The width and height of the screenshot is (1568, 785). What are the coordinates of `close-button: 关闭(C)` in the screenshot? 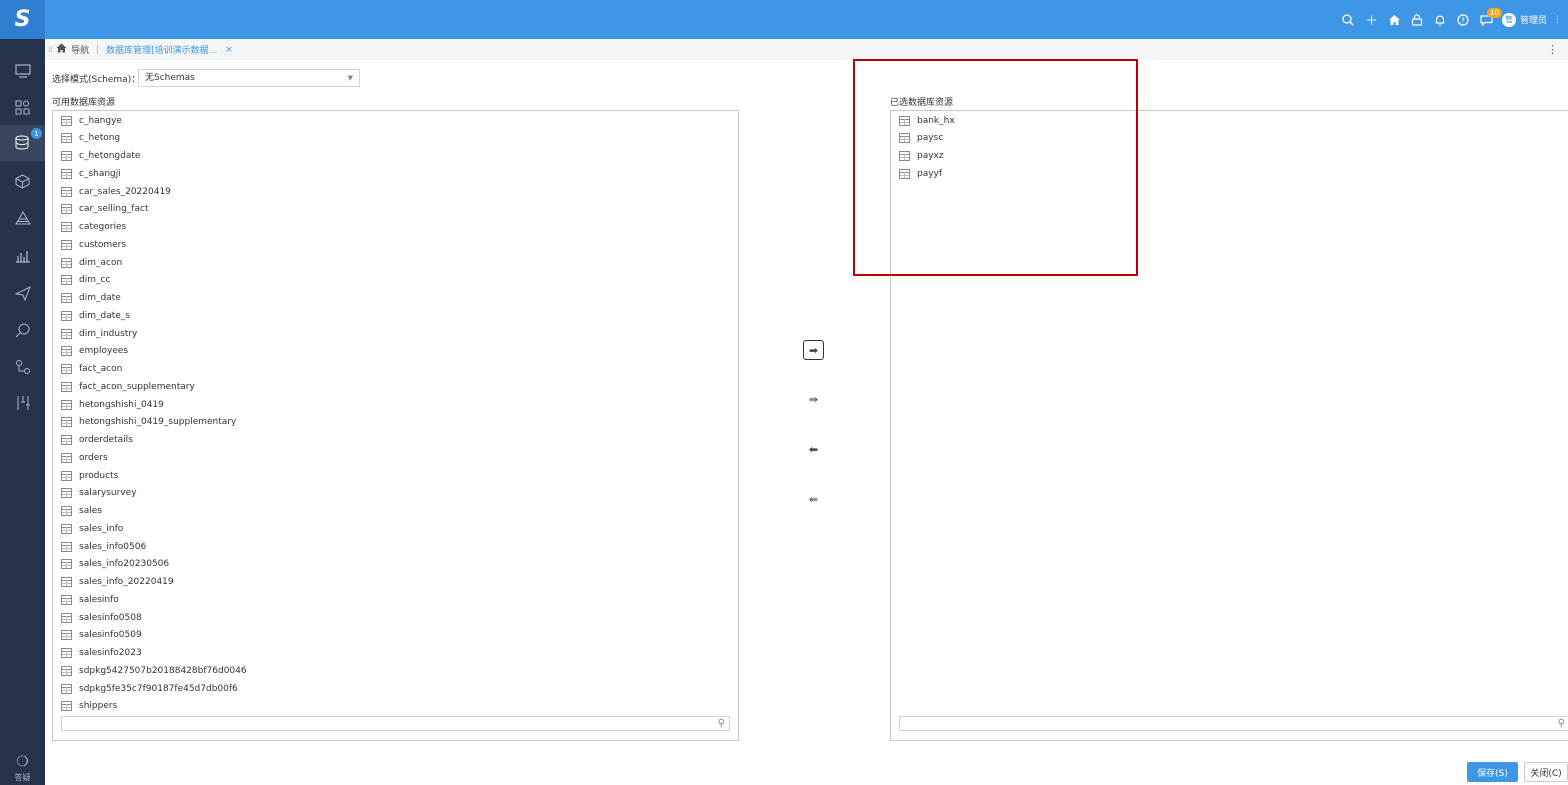 It's located at (1546, 772).